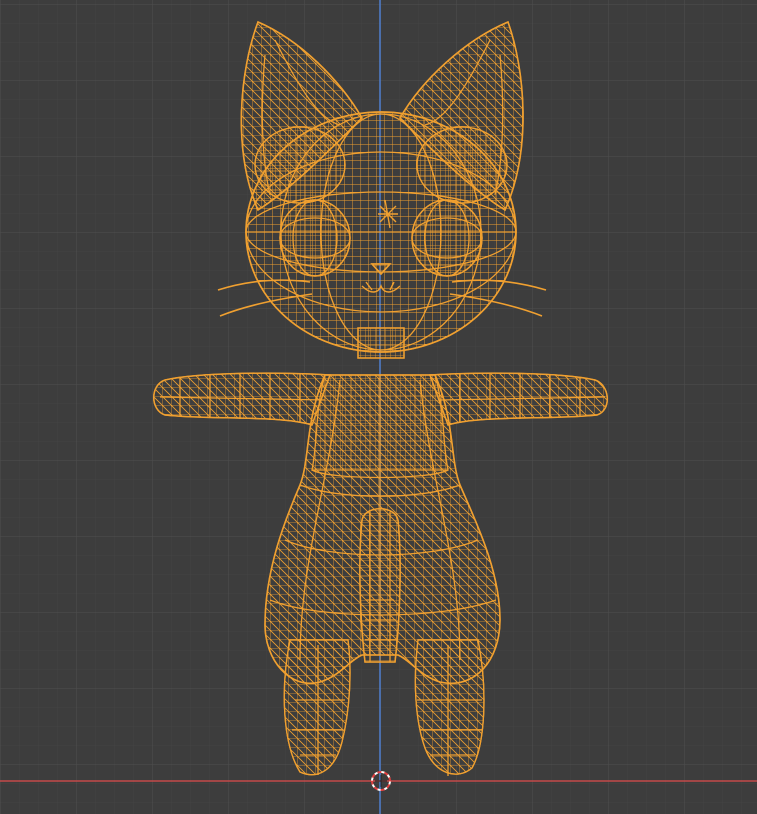 Image resolution: width=757 pixels, height=814 pixels. Describe the element at coordinates (315, 238) in the screenshot. I see `left-eye` at that location.